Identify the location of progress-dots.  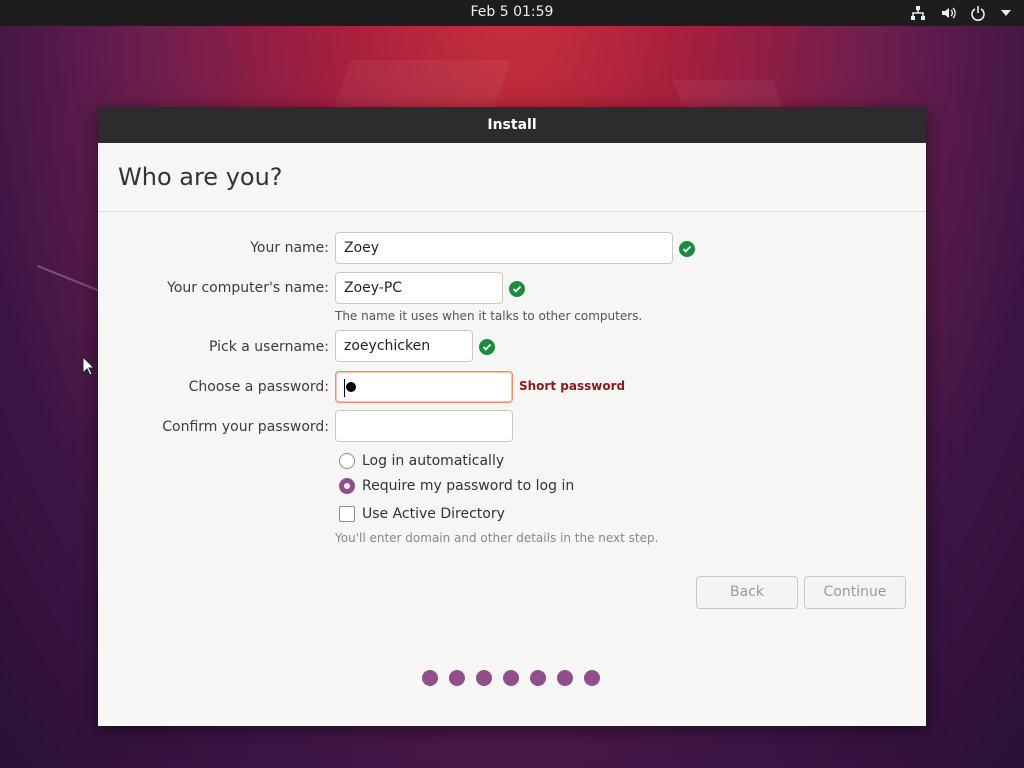
(511, 678).